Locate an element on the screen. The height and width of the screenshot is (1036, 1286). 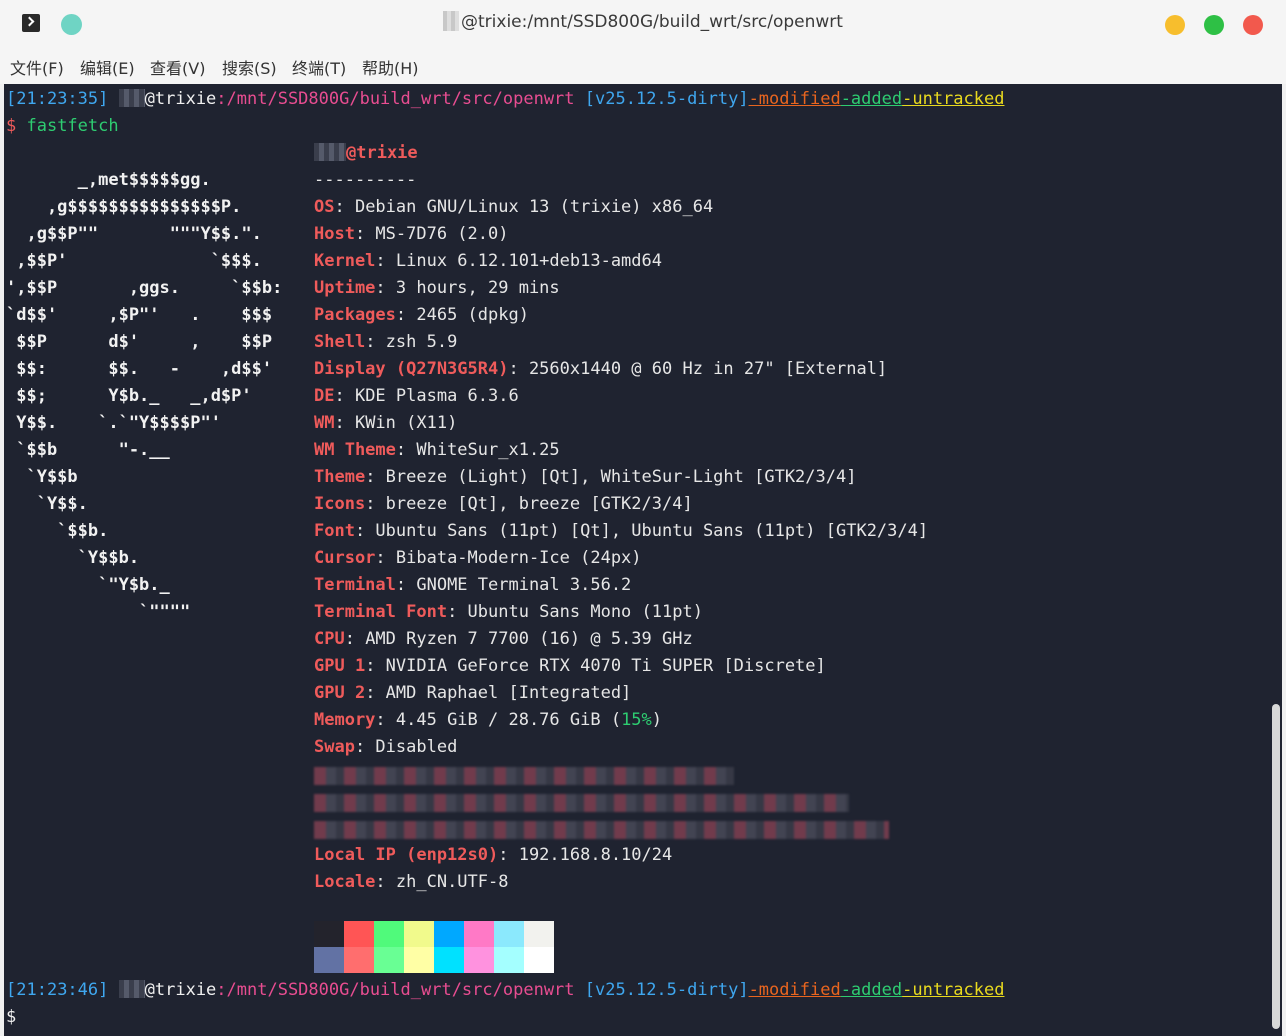
info-value: : zh_CN.UTF-8 is located at coordinates (442, 882).